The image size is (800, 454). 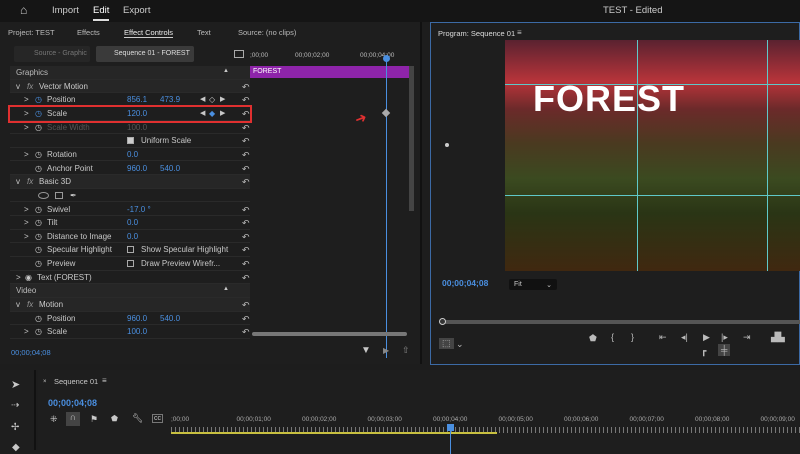 I want to click on effect-row: > ◷ Tilt 0.0 ↶, so click(x=130, y=223).